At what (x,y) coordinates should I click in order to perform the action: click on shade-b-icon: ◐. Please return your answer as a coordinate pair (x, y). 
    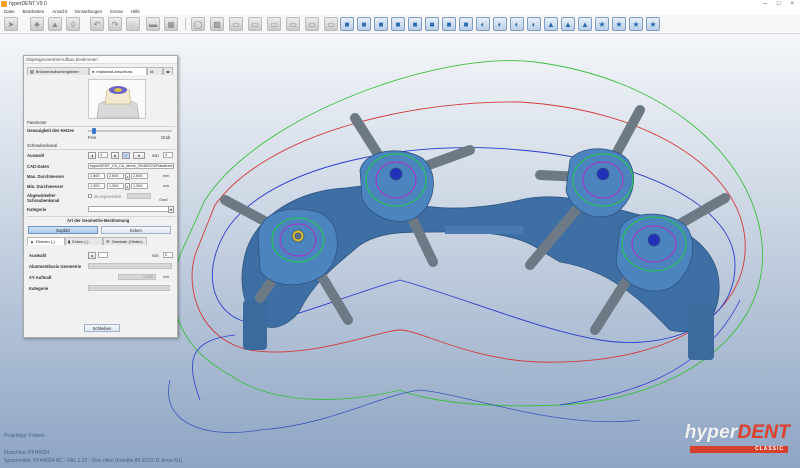
    Looking at the image, I should click on (500, 24).